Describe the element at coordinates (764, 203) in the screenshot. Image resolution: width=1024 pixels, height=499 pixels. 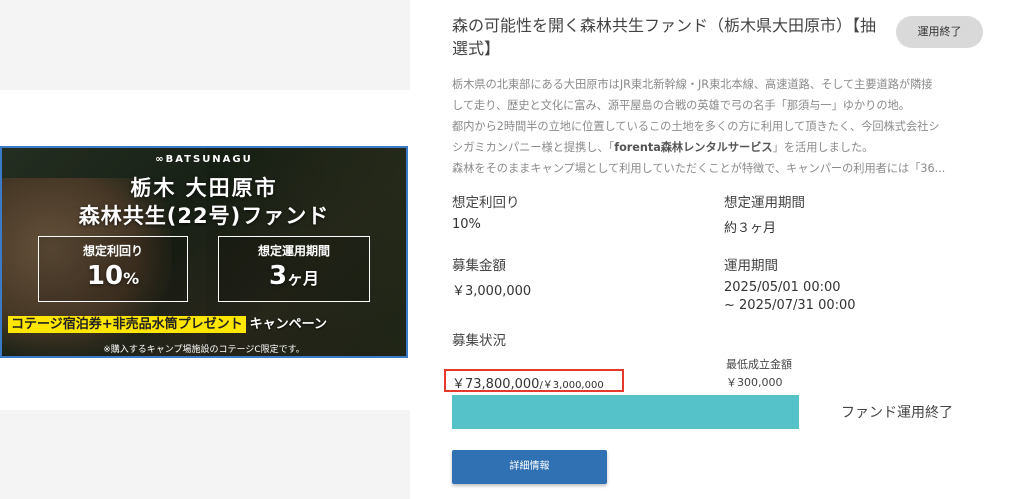
I see `expected-period-label: 想定運用期間` at that location.